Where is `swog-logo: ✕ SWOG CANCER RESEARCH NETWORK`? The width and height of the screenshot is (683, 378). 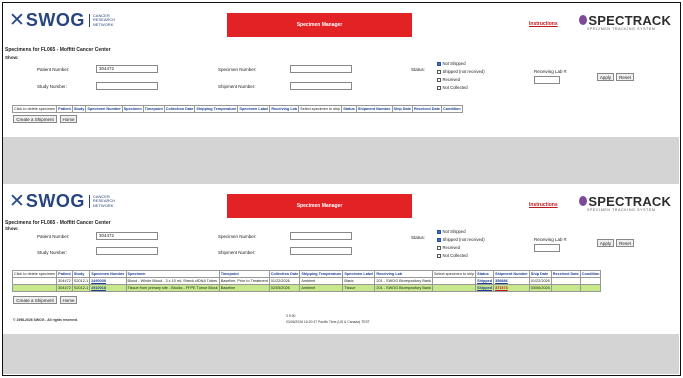
swog-logo: ✕ SWOG CANCER RESEARCH NETWORK is located at coordinates (62, 20).